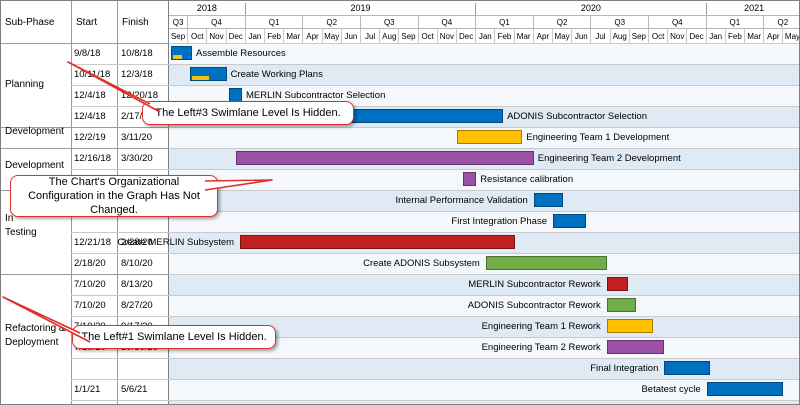 This screenshot has width=800, height=405. What do you see at coordinates (24, 84) in the screenshot?
I see `phase-label: Planning` at bounding box center [24, 84].